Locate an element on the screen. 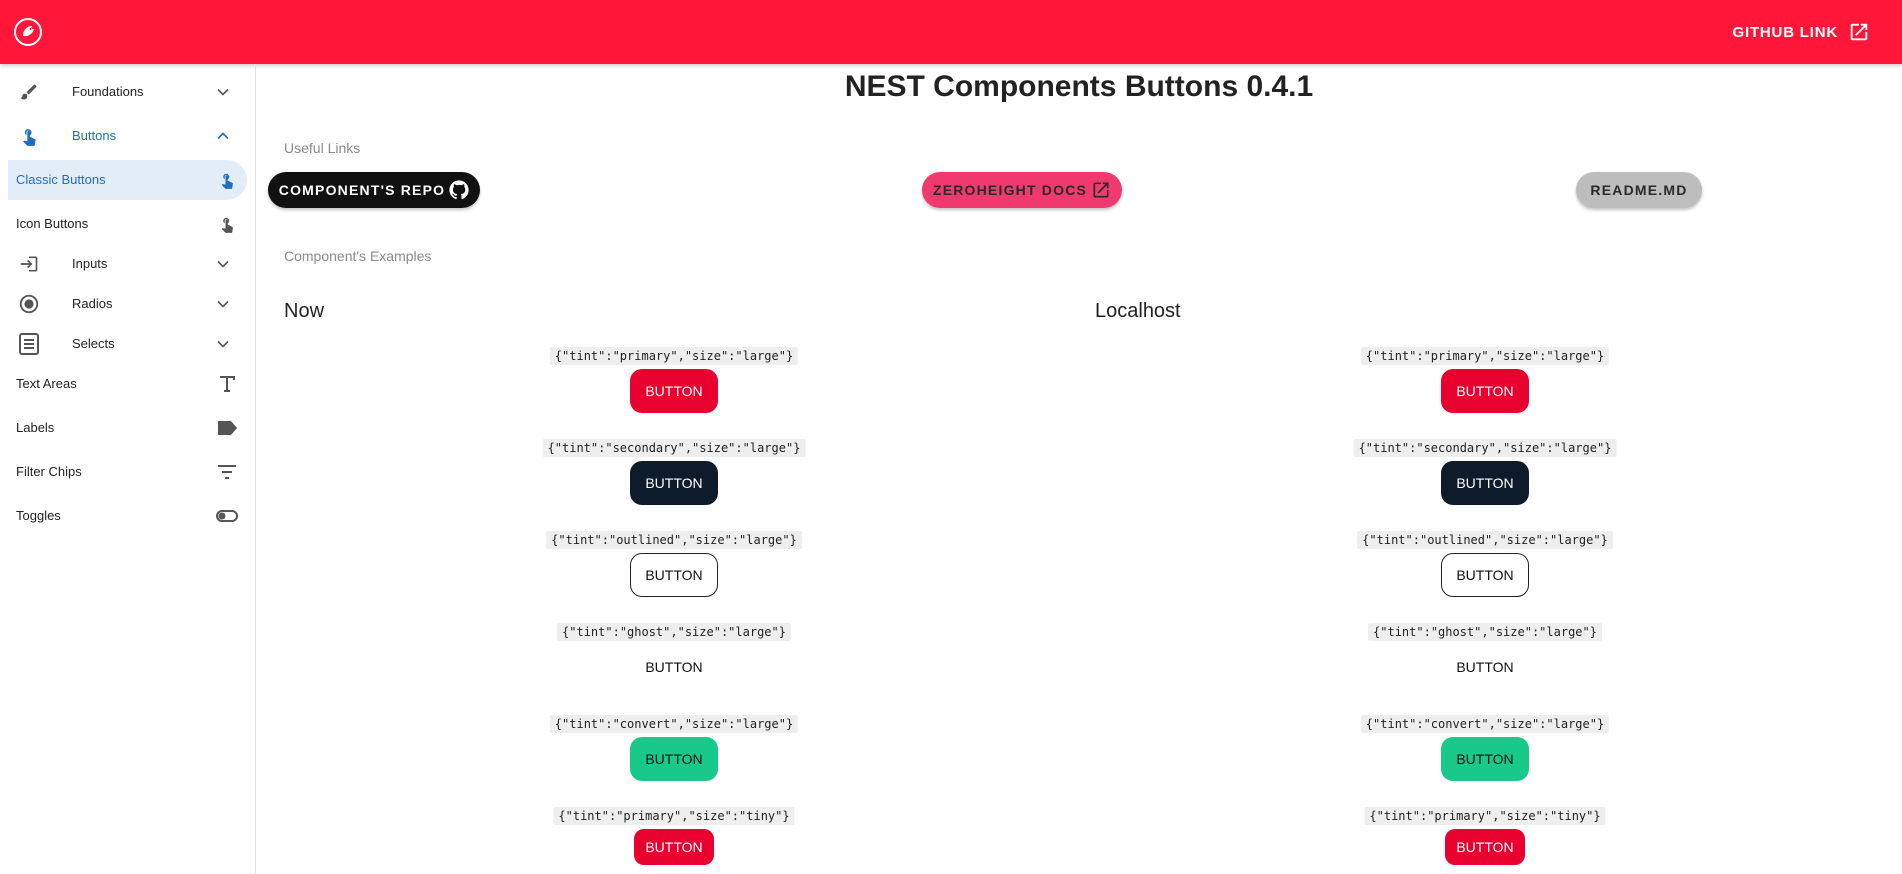  toggle-icon is located at coordinates (227, 516).